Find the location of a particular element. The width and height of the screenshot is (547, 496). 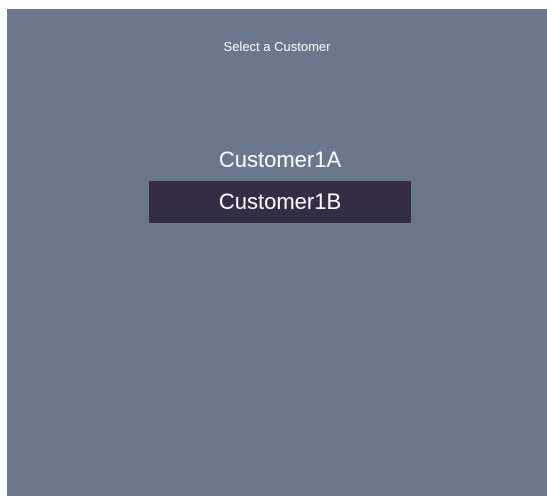

select-customer-title: Select a Customer is located at coordinates (277, 46).